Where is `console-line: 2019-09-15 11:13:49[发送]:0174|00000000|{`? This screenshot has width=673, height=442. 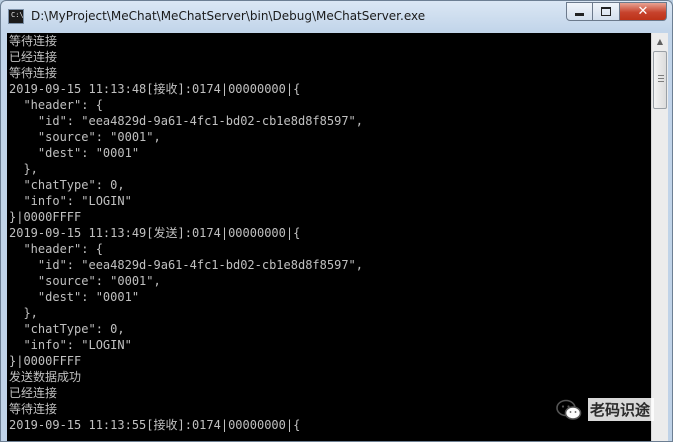 console-line: 2019-09-15 11:13:49[发送]:0174|00000000|{ is located at coordinates (155, 233).